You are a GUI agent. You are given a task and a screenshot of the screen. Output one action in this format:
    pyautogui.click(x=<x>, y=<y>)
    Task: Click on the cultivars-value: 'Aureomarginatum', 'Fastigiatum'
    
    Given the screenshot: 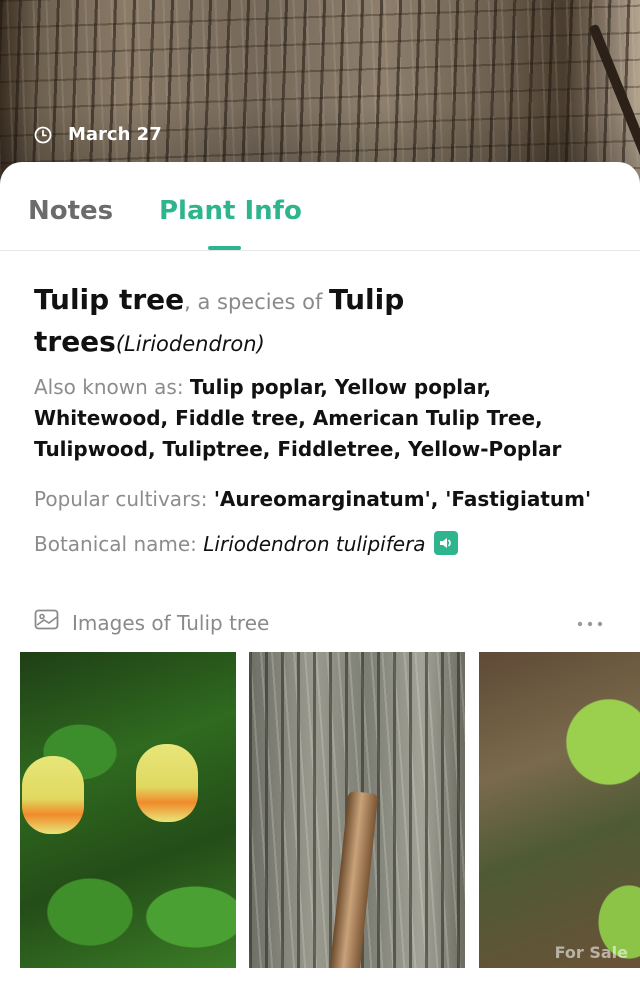 What is the action you would take?
    pyautogui.click(x=402, y=499)
    